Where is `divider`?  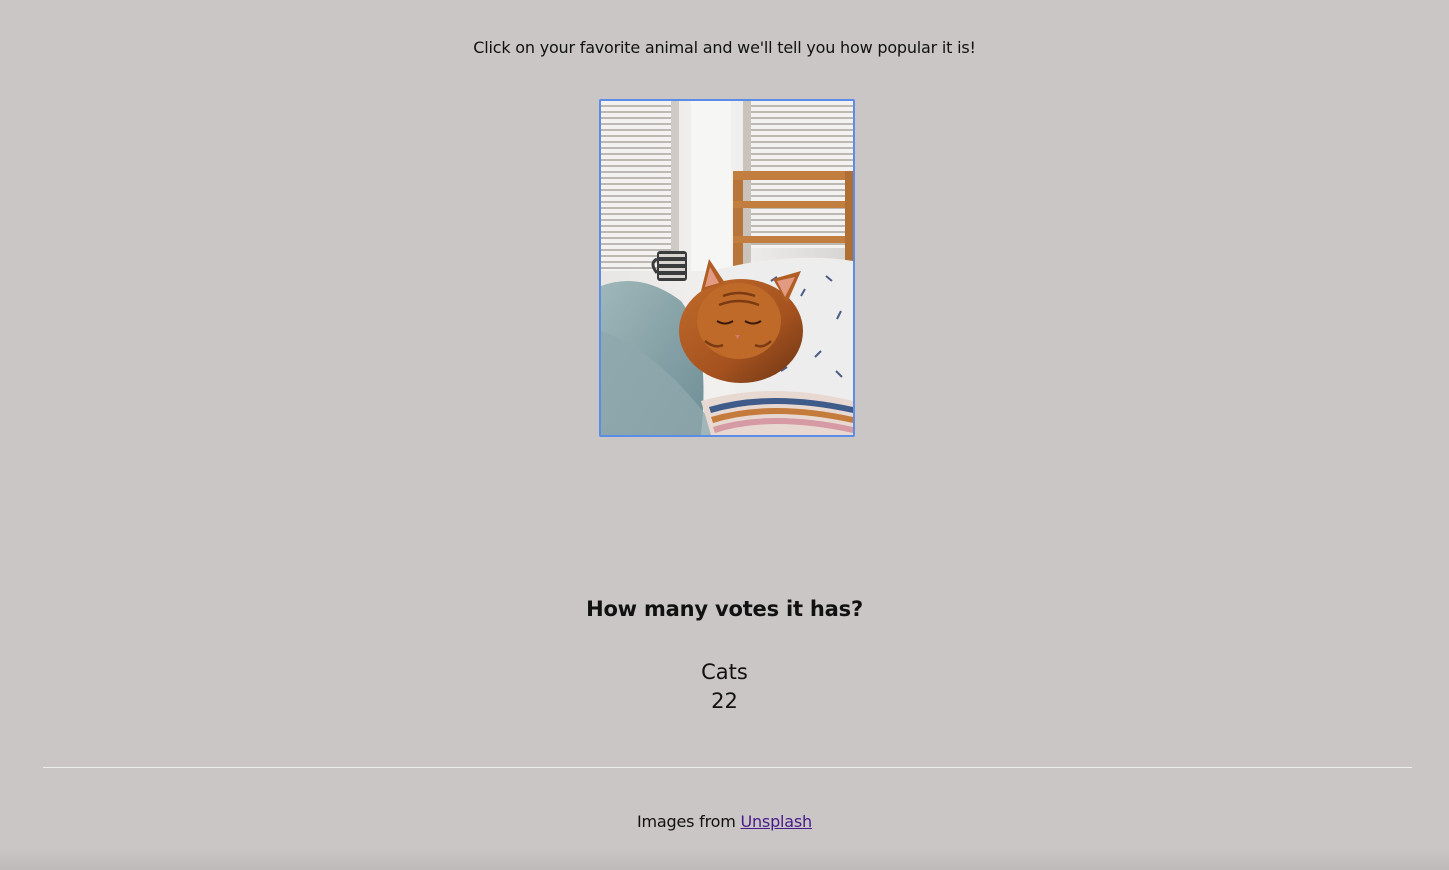
divider is located at coordinates (727, 767).